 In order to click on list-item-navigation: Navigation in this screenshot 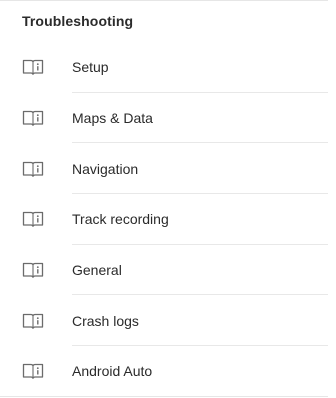, I will do `click(168, 169)`.